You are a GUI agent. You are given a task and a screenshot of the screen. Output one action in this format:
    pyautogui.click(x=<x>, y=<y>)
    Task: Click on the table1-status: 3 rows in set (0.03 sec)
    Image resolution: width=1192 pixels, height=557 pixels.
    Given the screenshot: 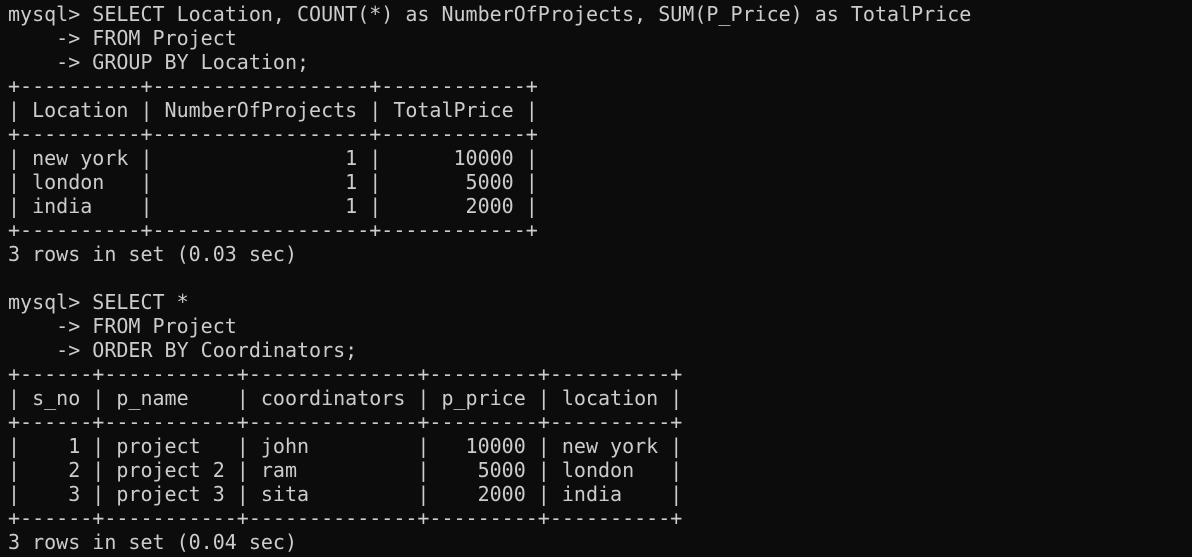 What is the action you would take?
    pyautogui.click(x=152, y=254)
    